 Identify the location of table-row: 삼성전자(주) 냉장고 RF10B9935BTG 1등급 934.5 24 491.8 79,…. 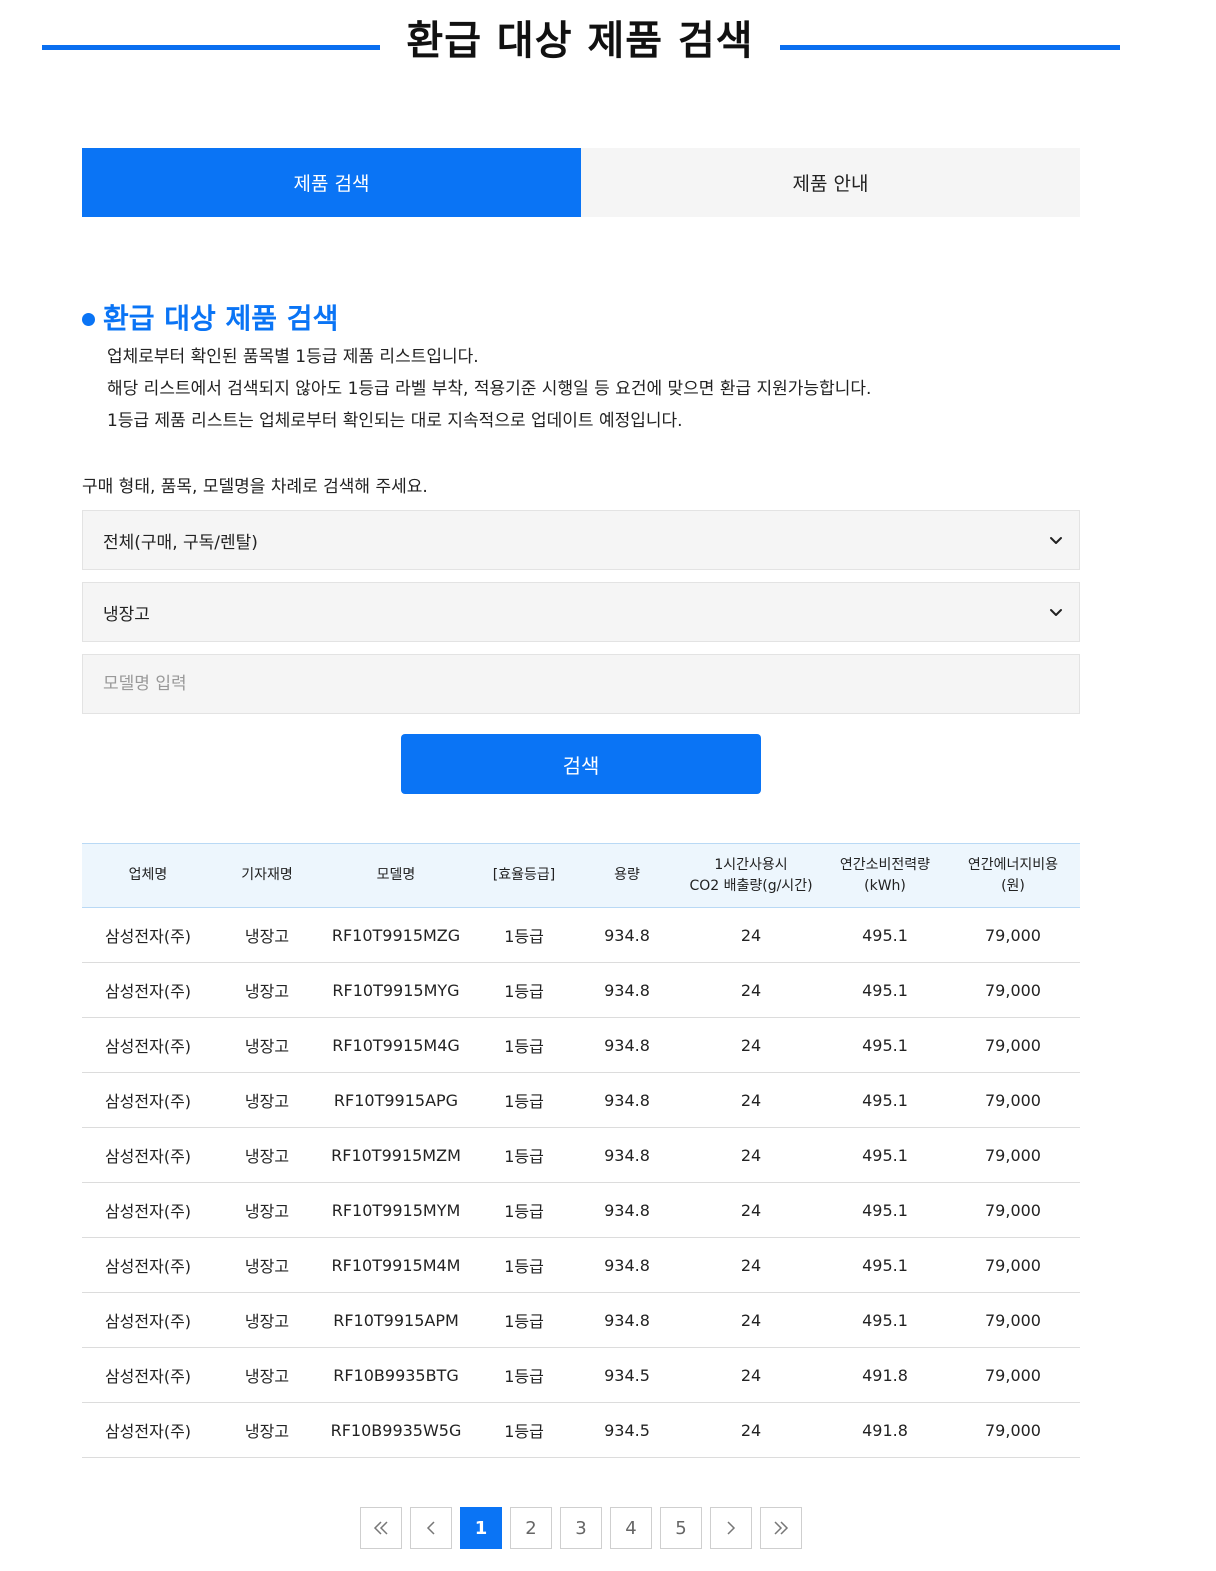
(581, 1375).